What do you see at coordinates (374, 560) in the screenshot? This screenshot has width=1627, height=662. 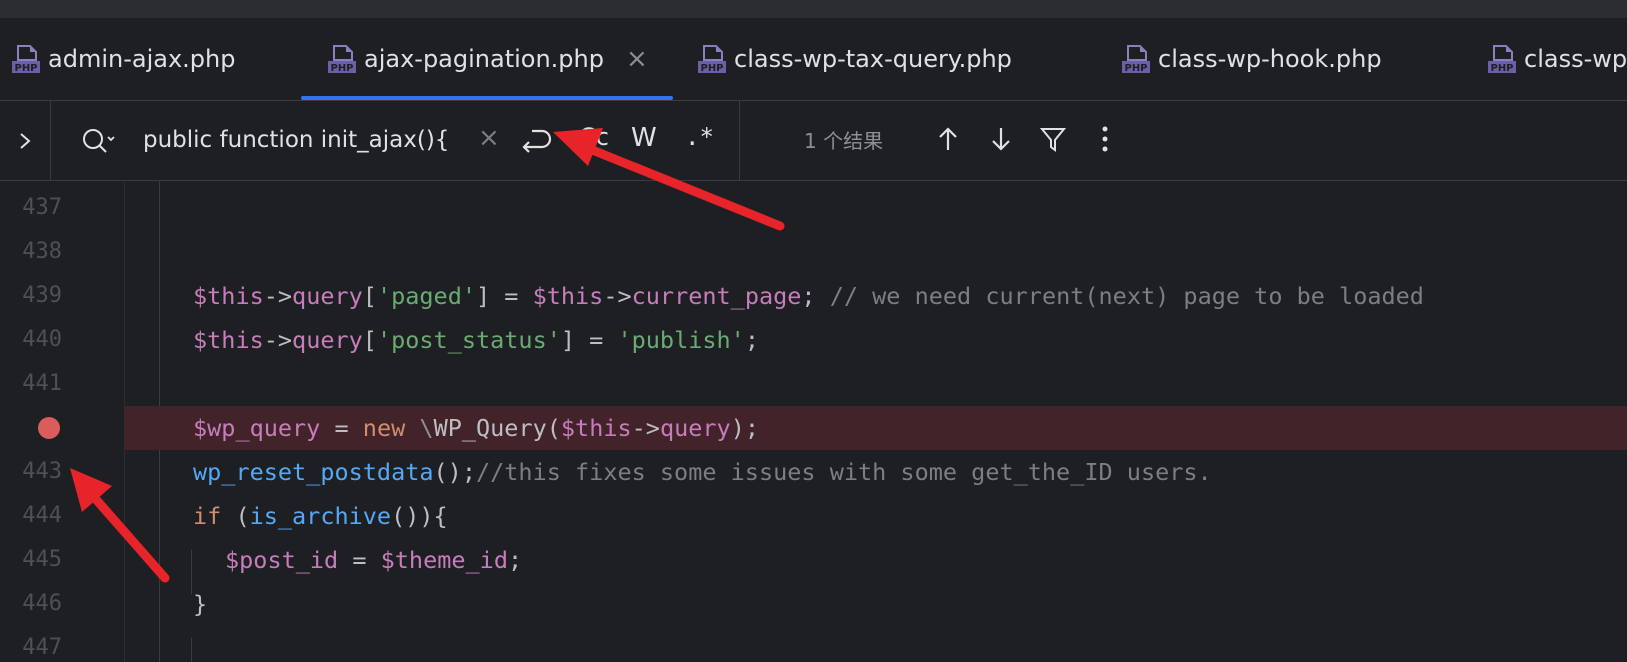 I see `code-text: $post_id = $theme_id;` at bounding box center [374, 560].